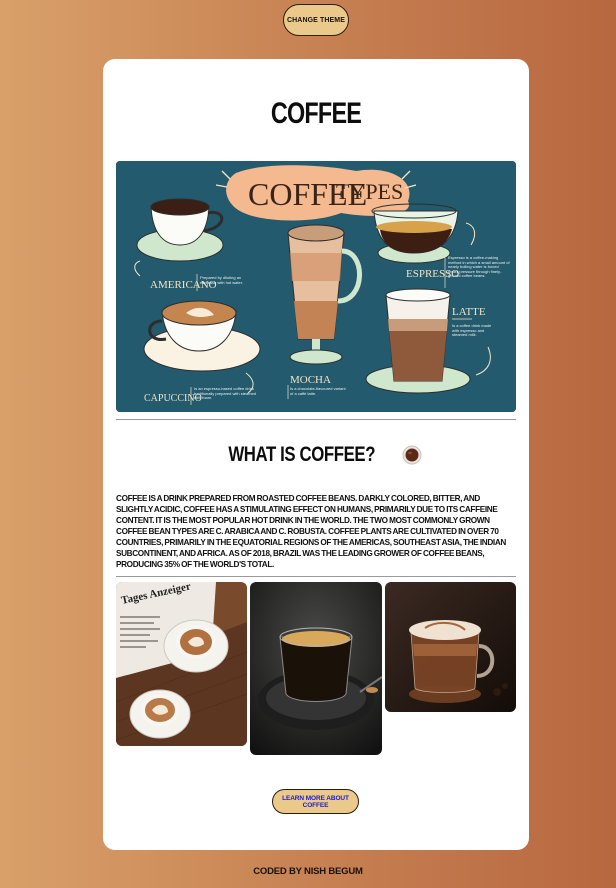  I want to click on espresso-glass-icon, so click(415, 233).